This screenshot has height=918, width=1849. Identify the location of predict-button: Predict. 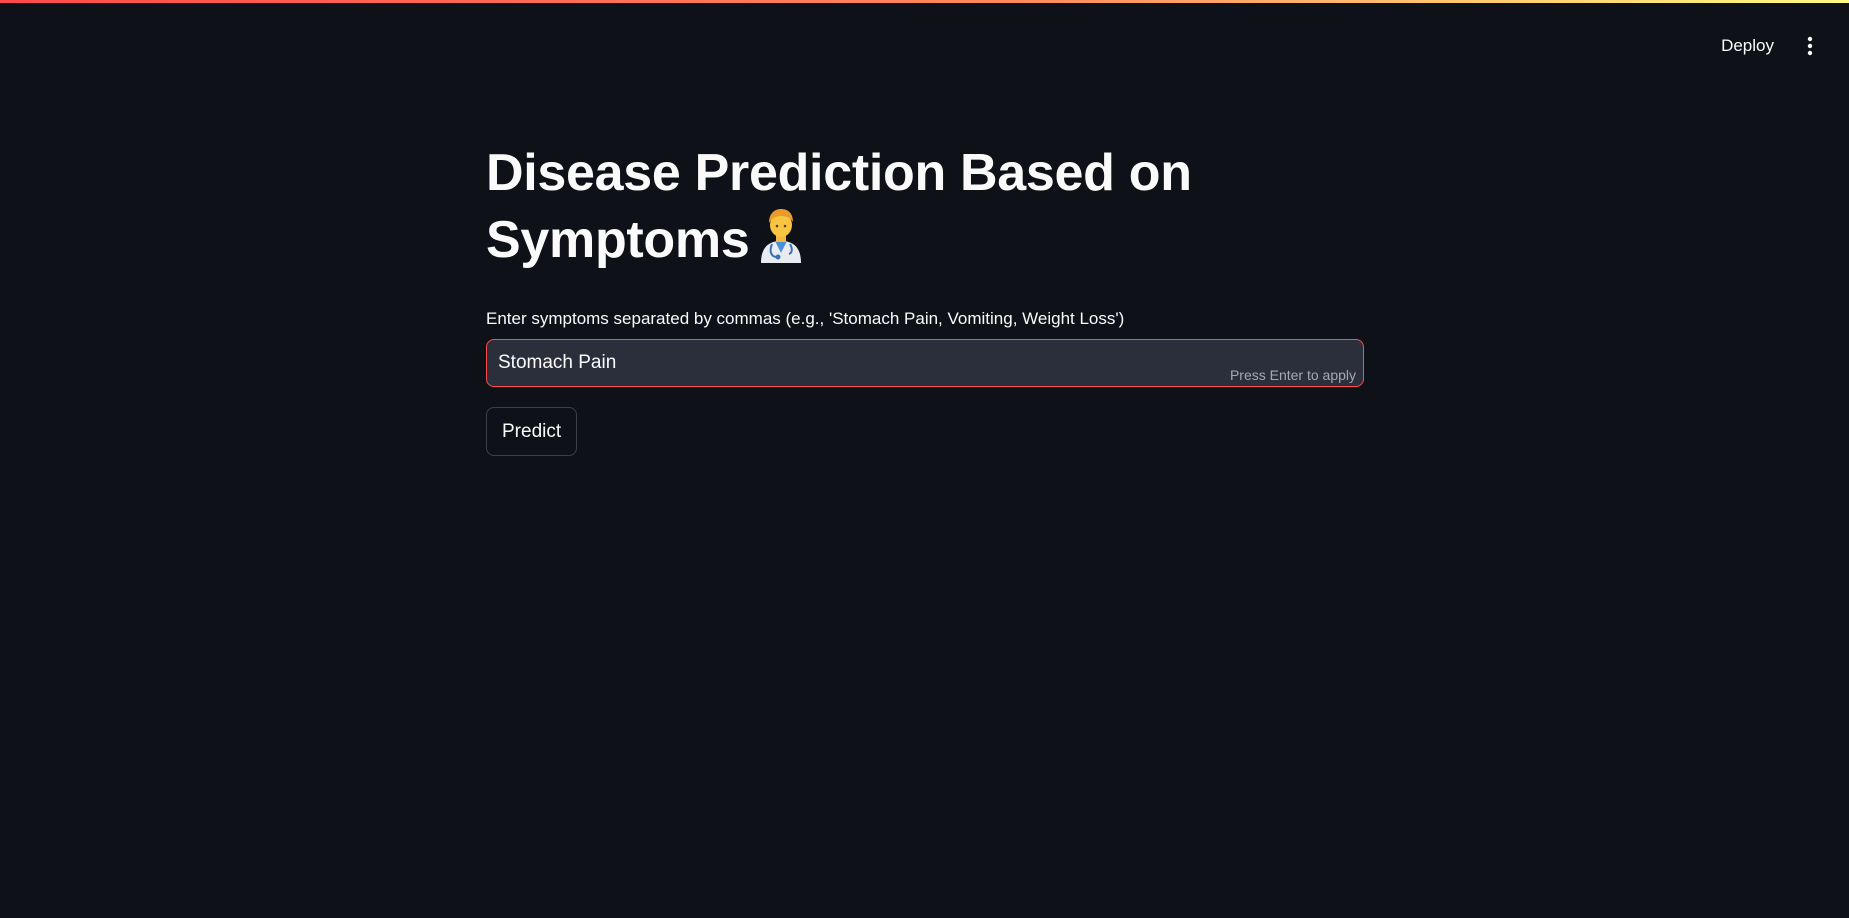
(532, 431).